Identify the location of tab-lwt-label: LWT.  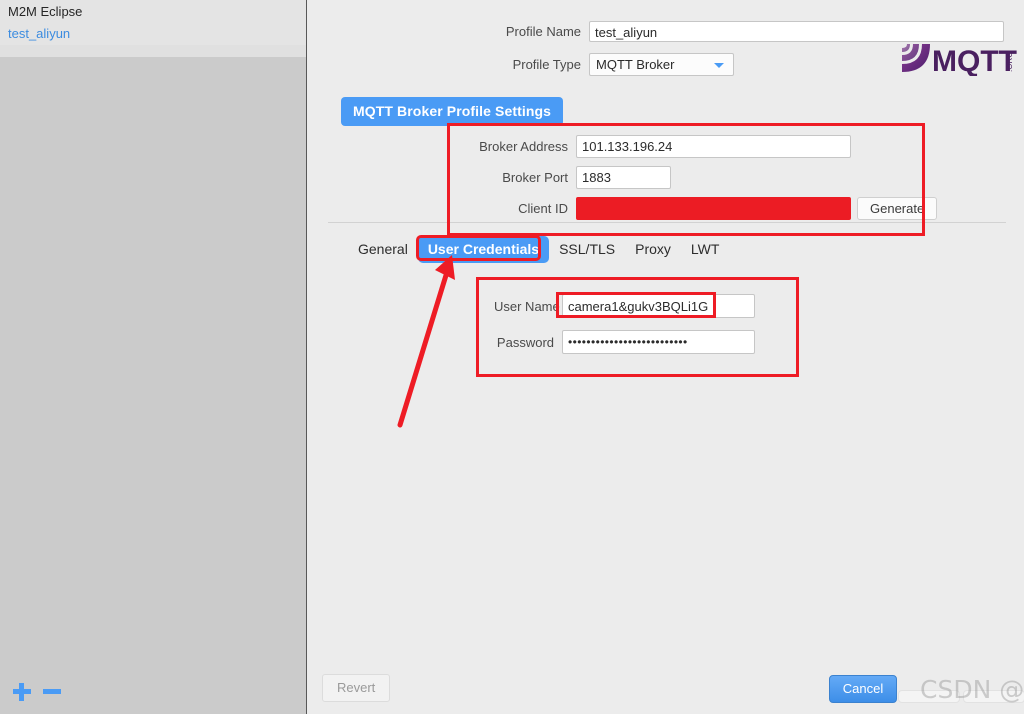
(705, 249).